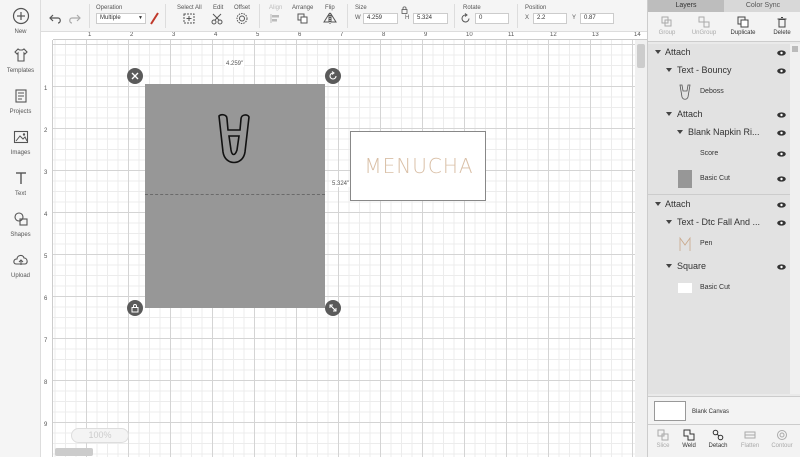 The width and height of the screenshot is (800, 457). Describe the element at coordinates (74, 452) in the screenshot. I see `horizontal-scroll-thumb` at that location.